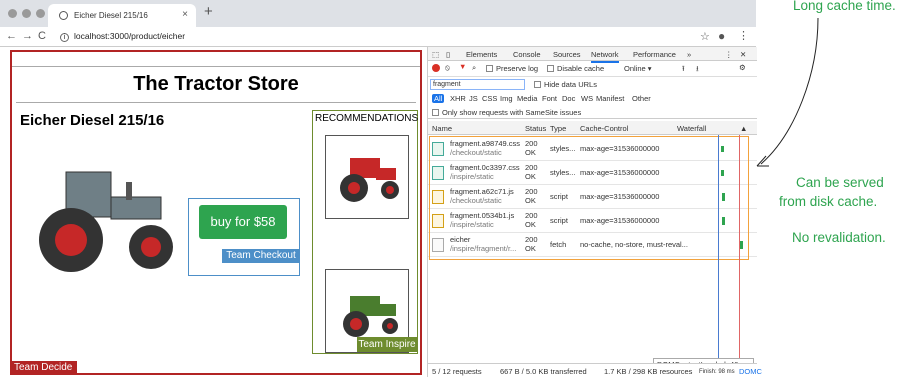 The image size is (921, 377). Describe the element at coordinates (750, 371) in the screenshot. I see `dom-time: DOMC` at that location.